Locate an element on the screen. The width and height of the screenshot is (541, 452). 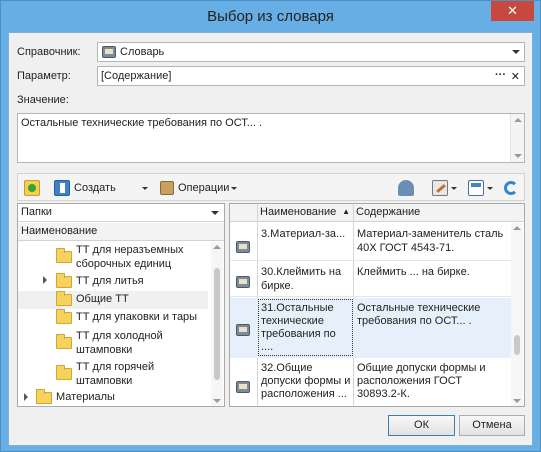
directory-combo: Словарь is located at coordinates (311, 52).